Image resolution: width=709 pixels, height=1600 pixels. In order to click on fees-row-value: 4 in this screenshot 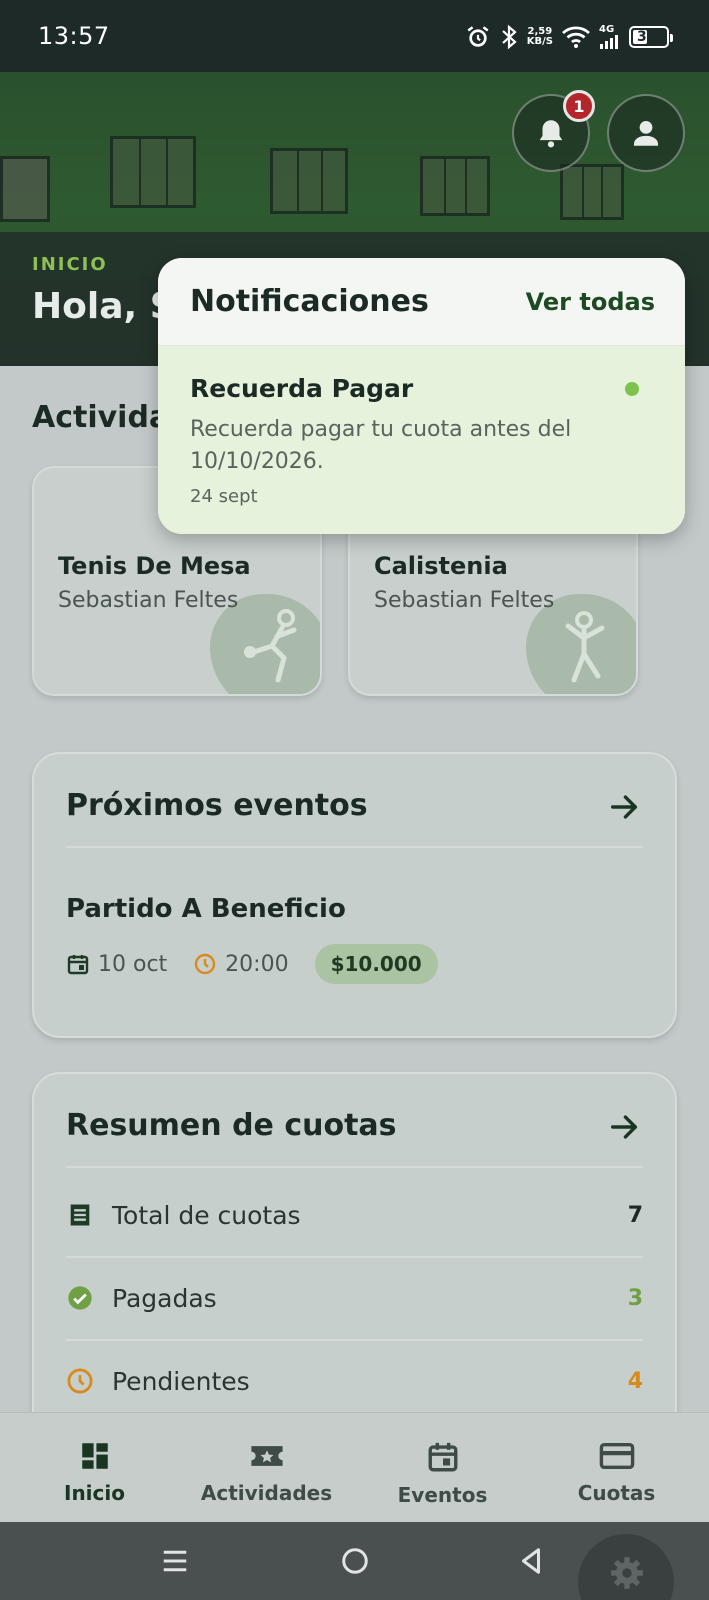, I will do `click(635, 1381)`.